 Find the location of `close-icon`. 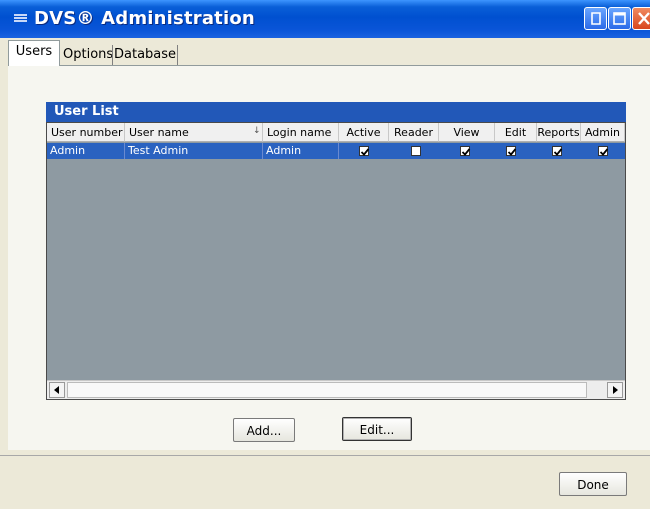

close-icon is located at coordinates (644, 18).